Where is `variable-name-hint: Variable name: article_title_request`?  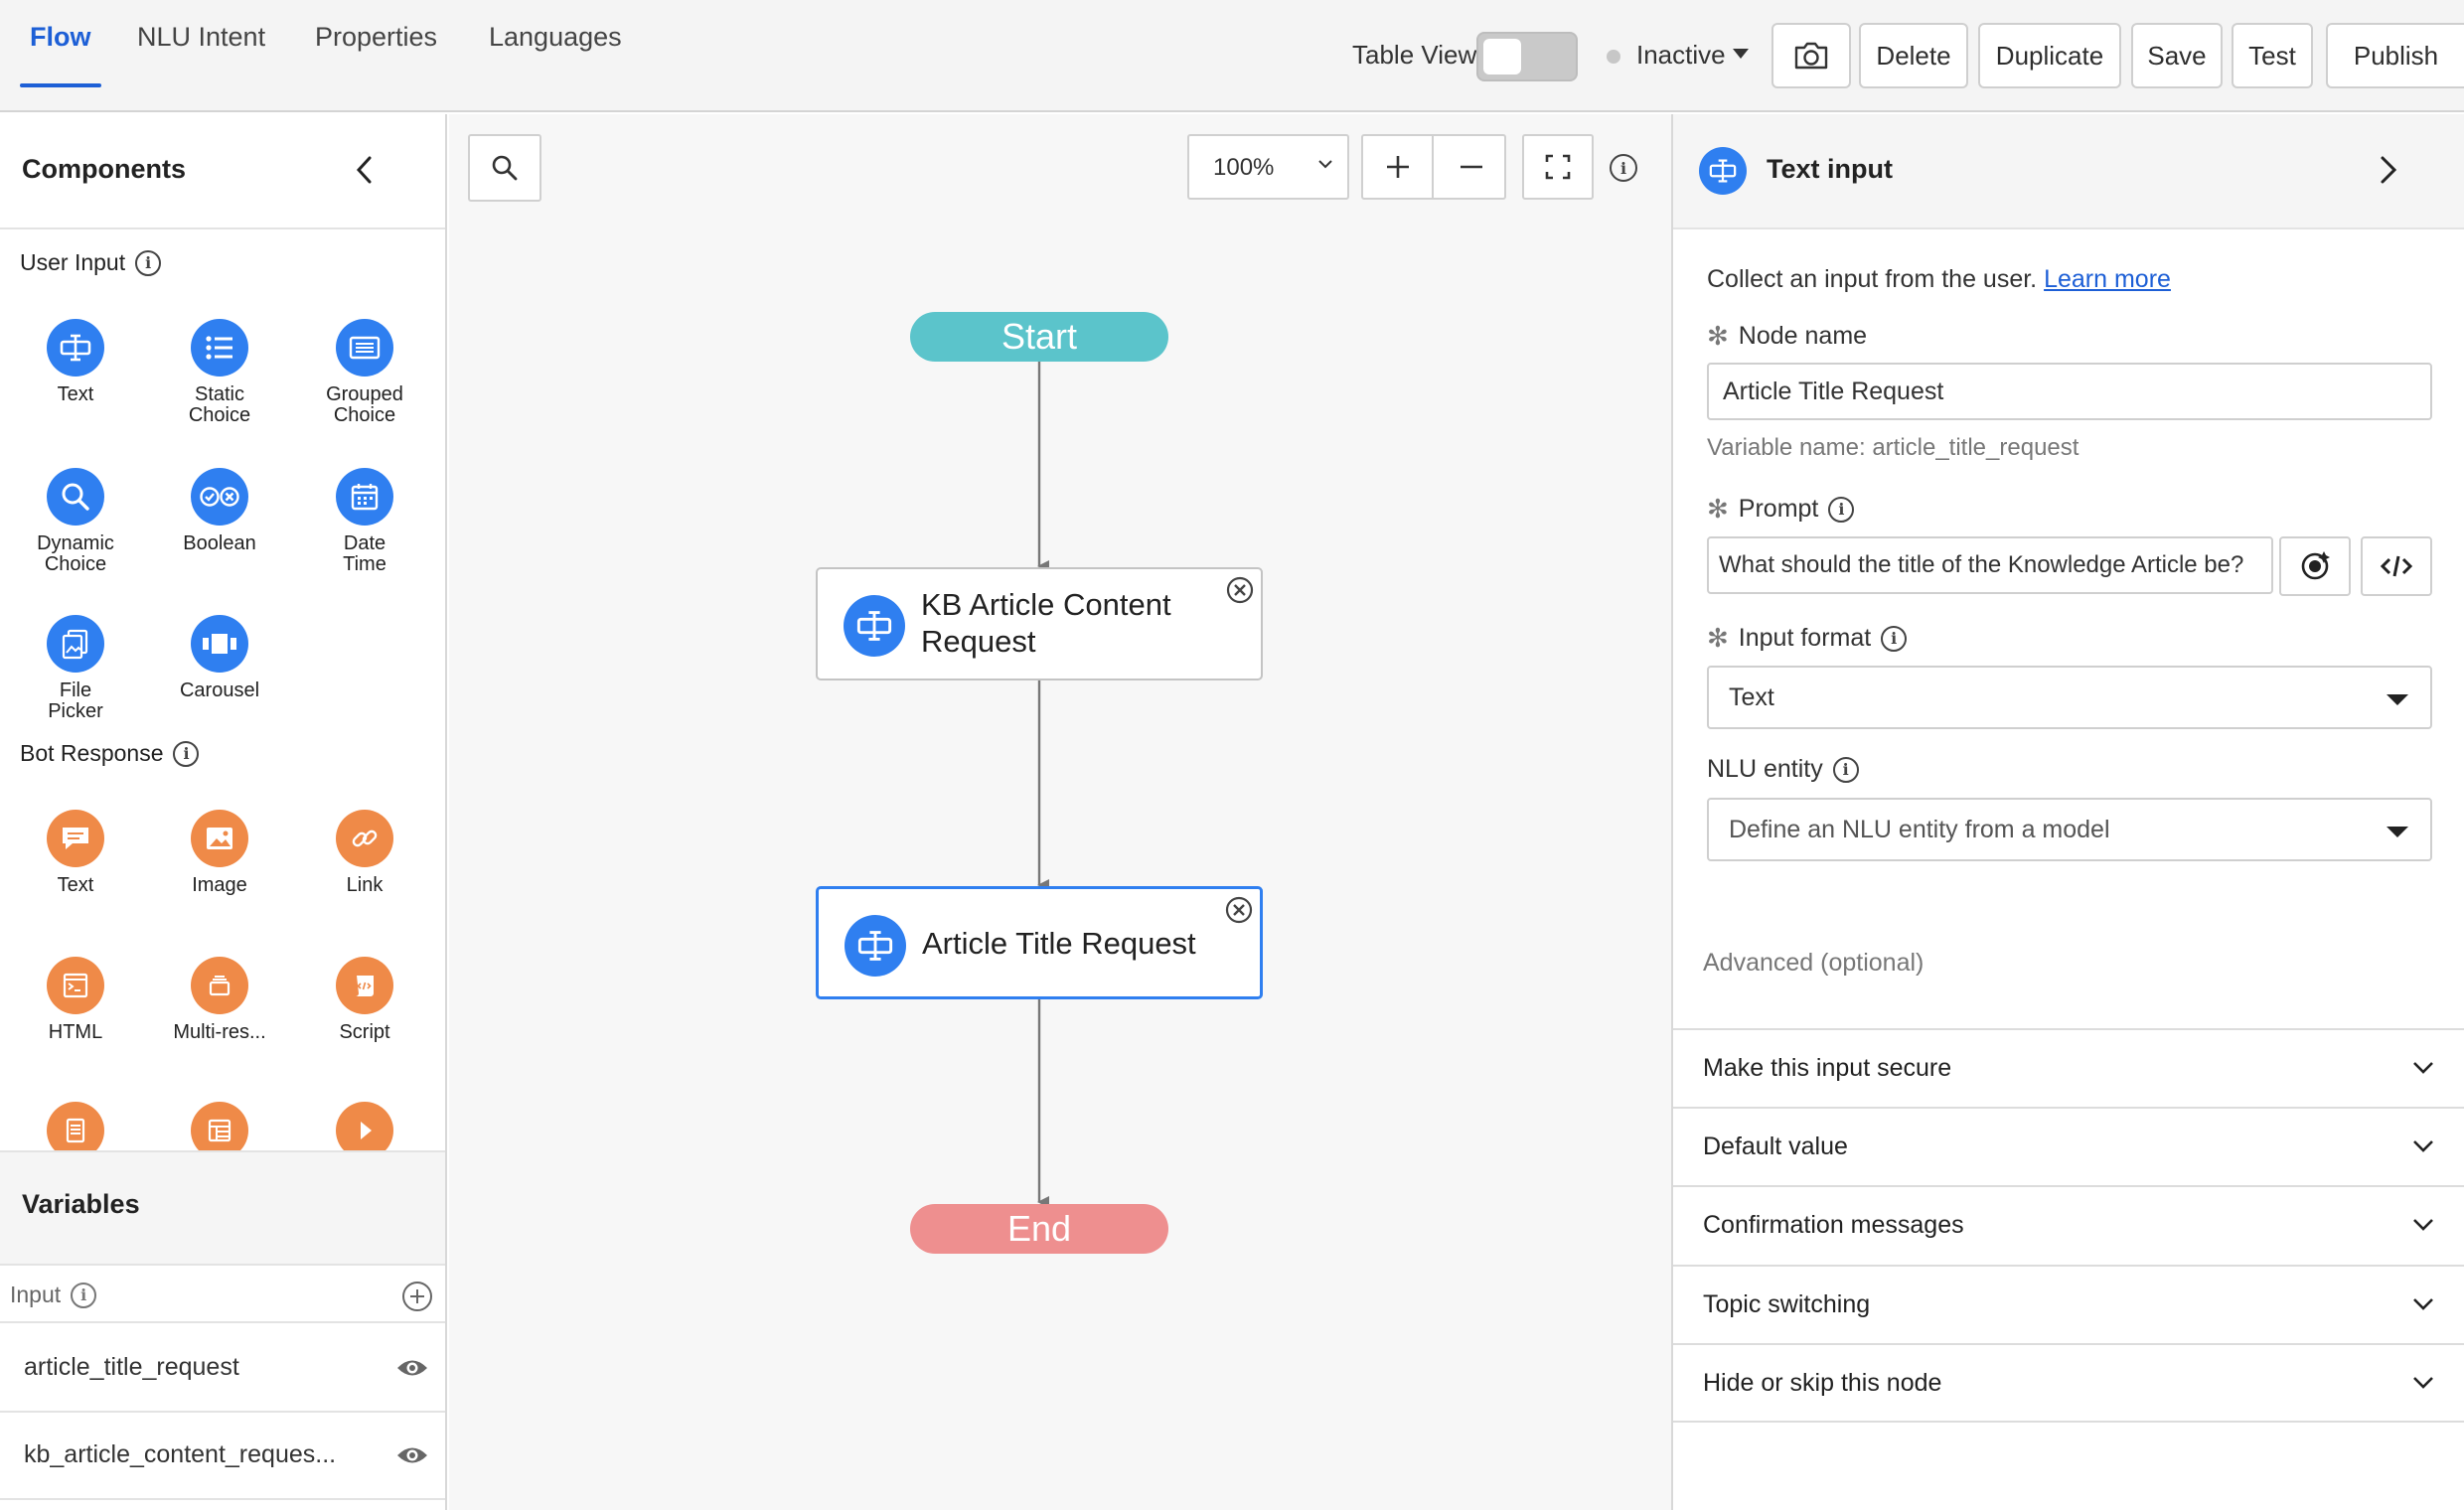 variable-name-hint: Variable name: article_title_request is located at coordinates (1893, 447).